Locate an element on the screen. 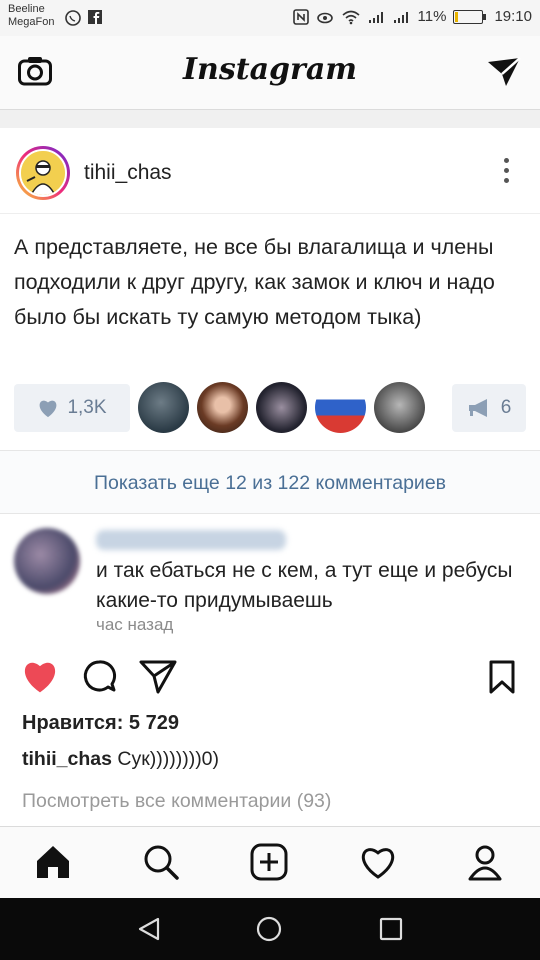  carrier-labels: Beeline MegaFon is located at coordinates (31, 16).